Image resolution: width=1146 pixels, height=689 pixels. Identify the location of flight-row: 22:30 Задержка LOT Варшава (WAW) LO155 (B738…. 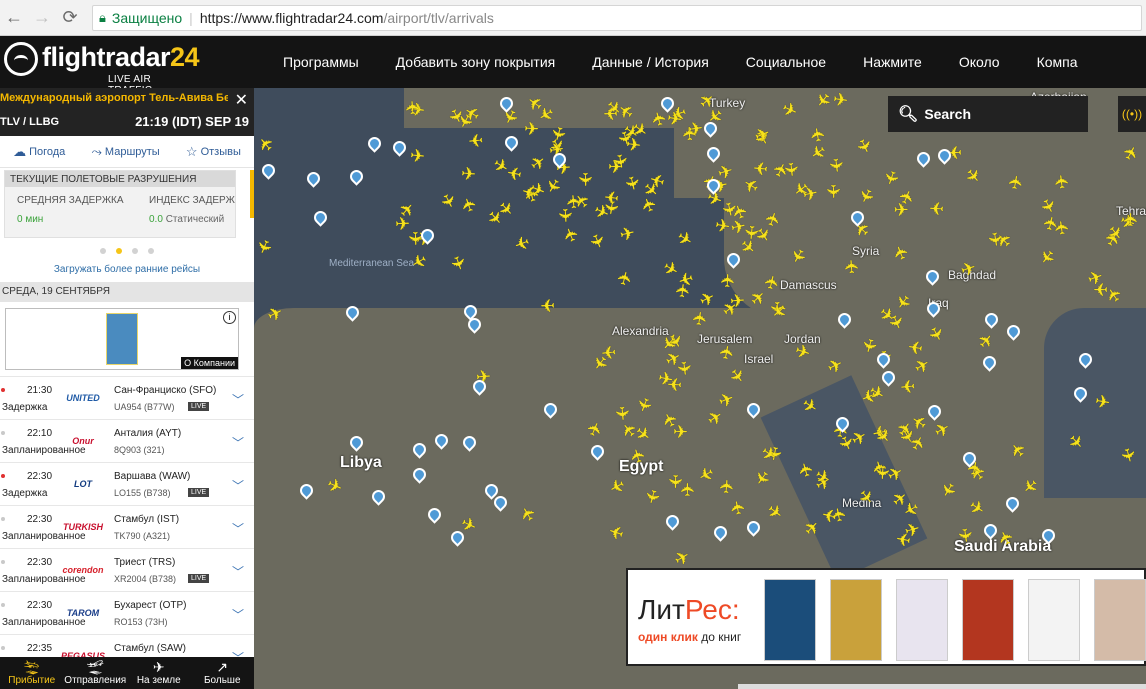
(127, 483).